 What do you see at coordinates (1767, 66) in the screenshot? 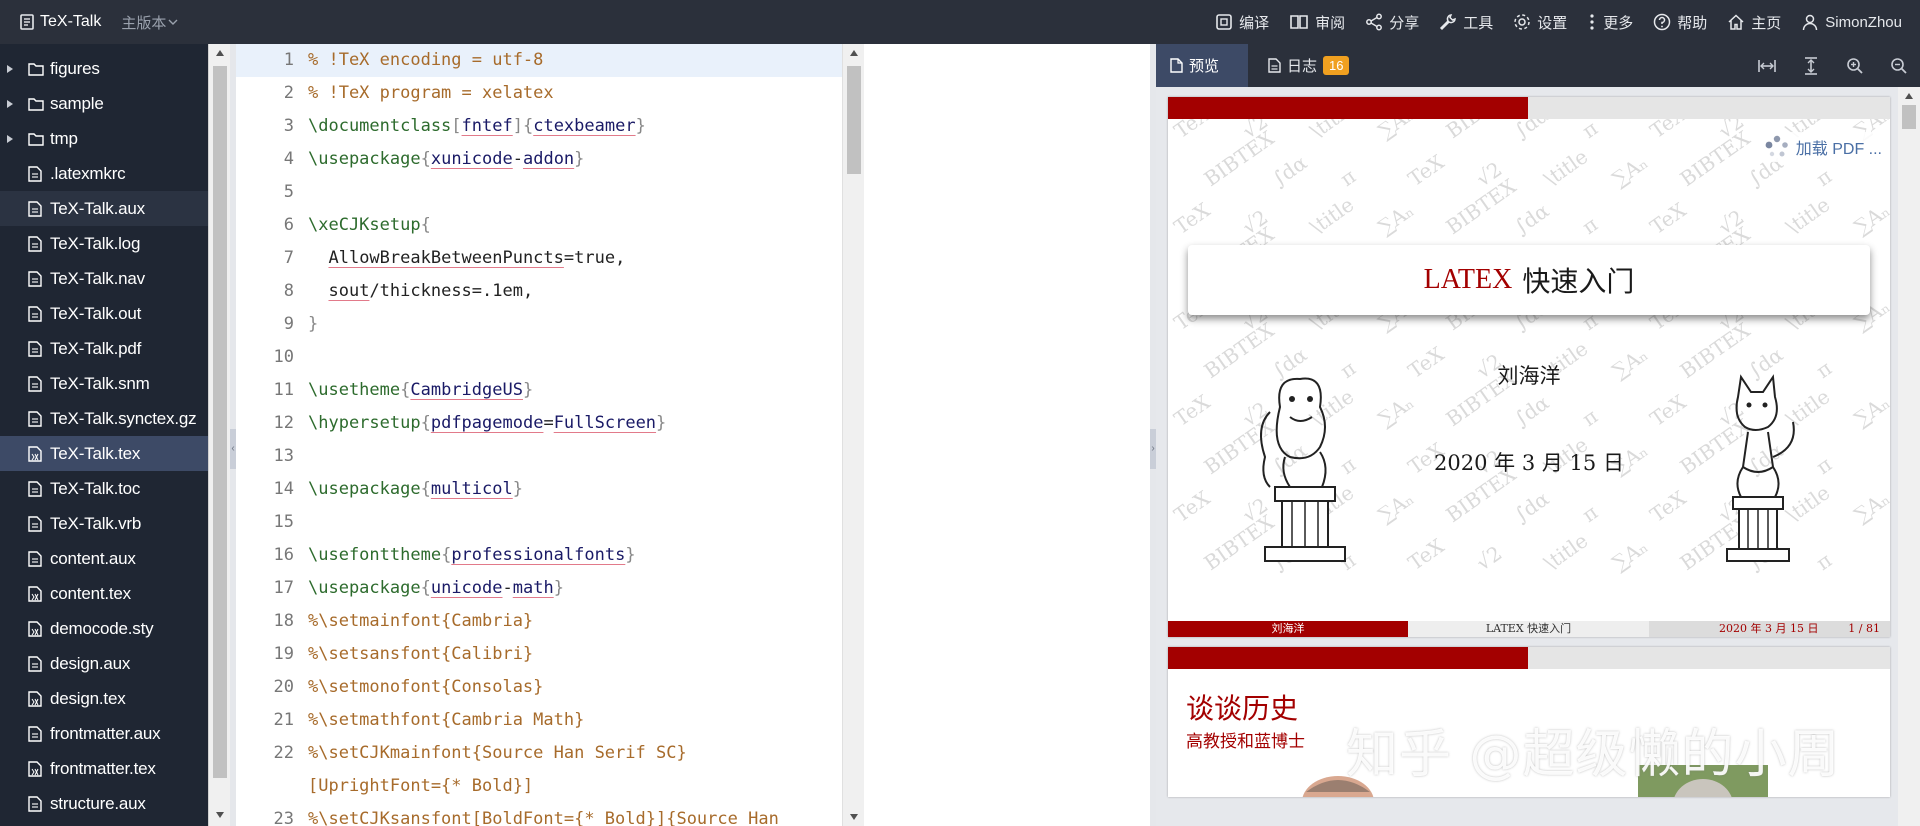
I see `fit-width-button` at bounding box center [1767, 66].